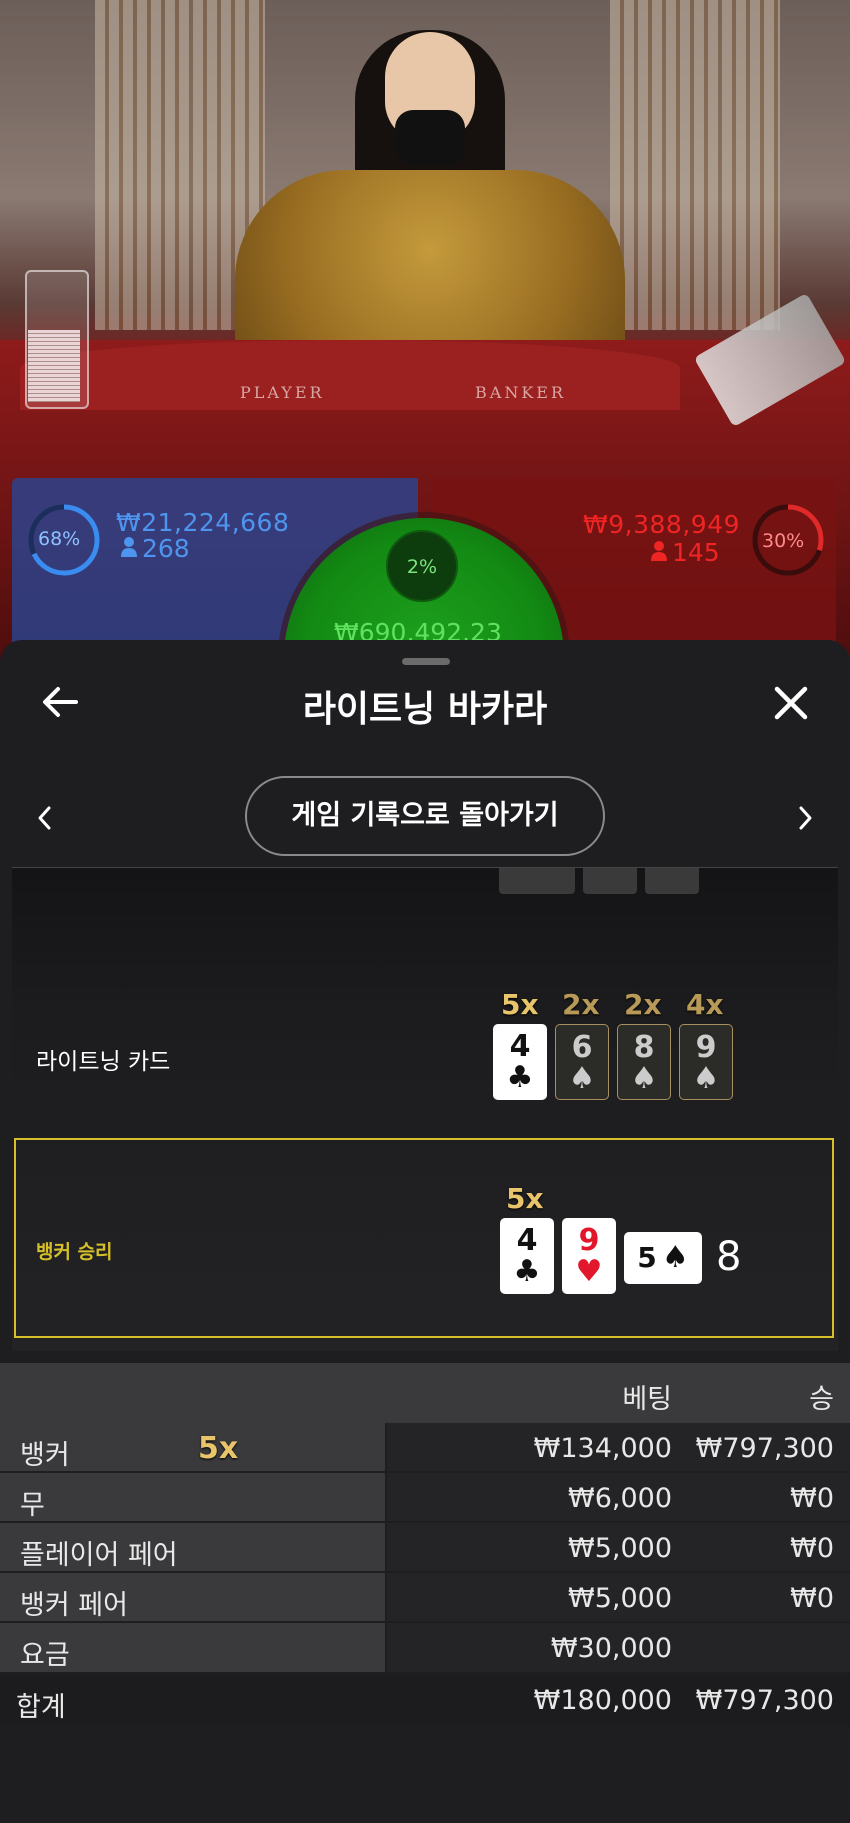 The width and height of the screenshot is (850, 1823). Describe the element at coordinates (783, 541) in the screenshot. I see `banker-percent: 30%` at that location.